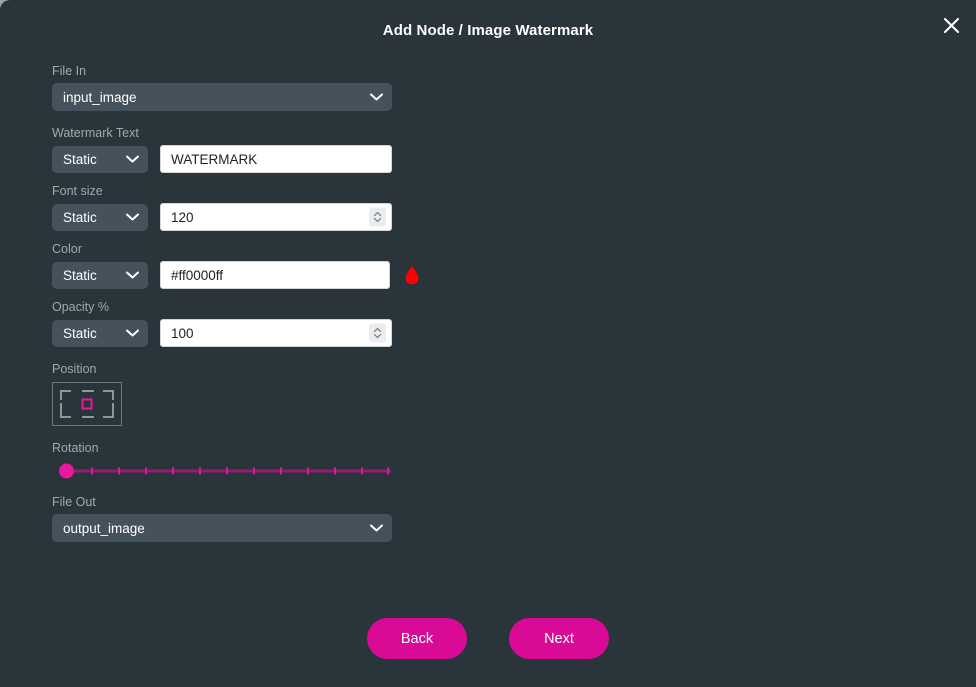 The image size is (976, 687). Describe the element at coordinates (66, 471) in the screenshot. I see `rotation-slider-thumb` at that location.